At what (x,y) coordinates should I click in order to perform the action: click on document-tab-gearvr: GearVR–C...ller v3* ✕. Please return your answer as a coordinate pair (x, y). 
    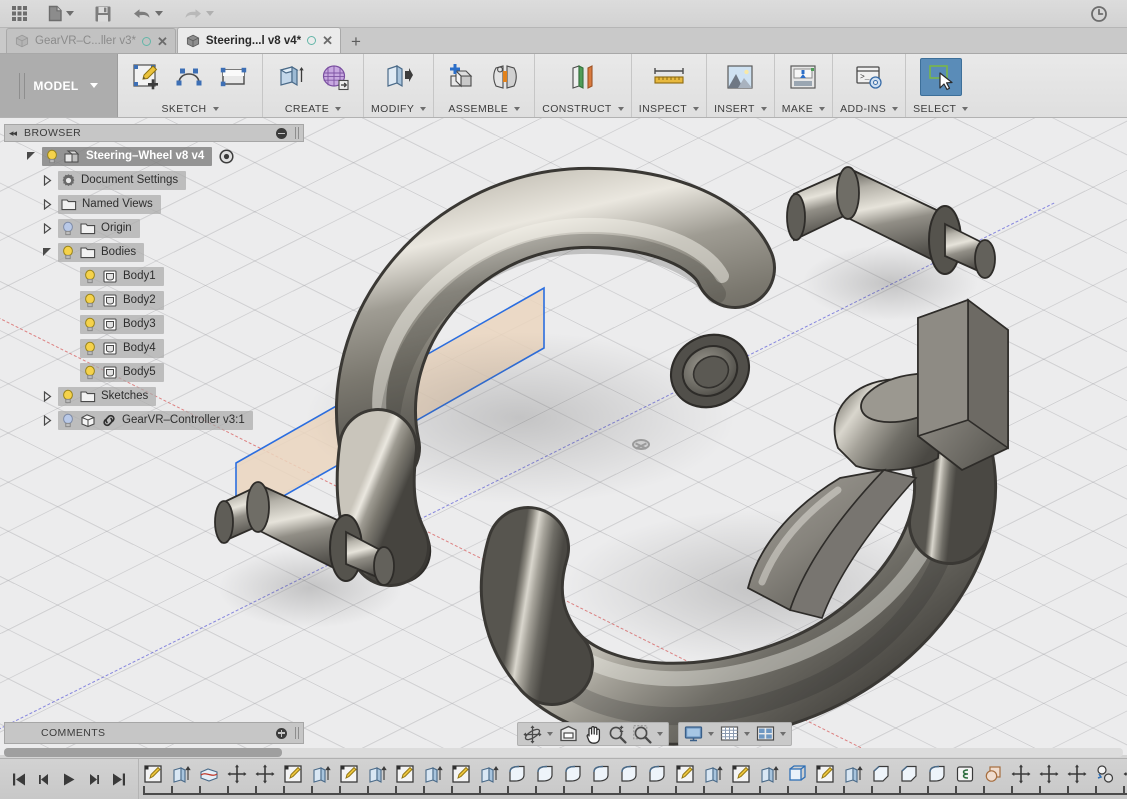
    Looking at the image, I should click on (91, 40).